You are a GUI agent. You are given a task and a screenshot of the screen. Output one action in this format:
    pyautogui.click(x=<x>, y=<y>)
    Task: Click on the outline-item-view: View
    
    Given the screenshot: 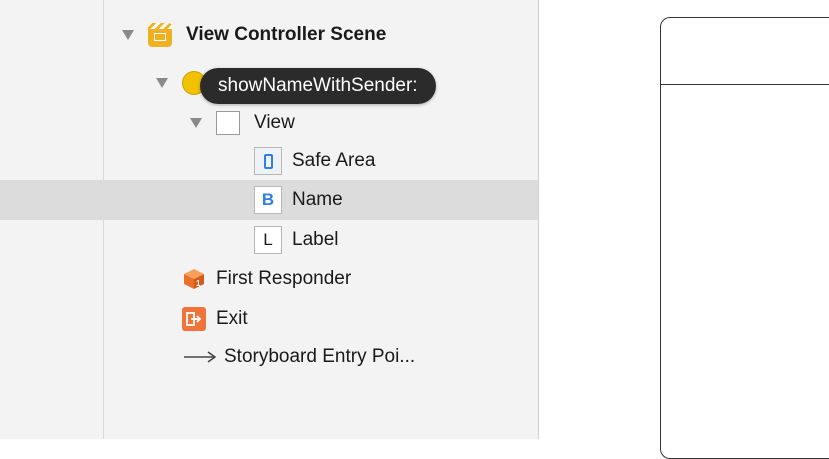 What is the action you would take?
    pyautogui.click(x=242, y=123)
    